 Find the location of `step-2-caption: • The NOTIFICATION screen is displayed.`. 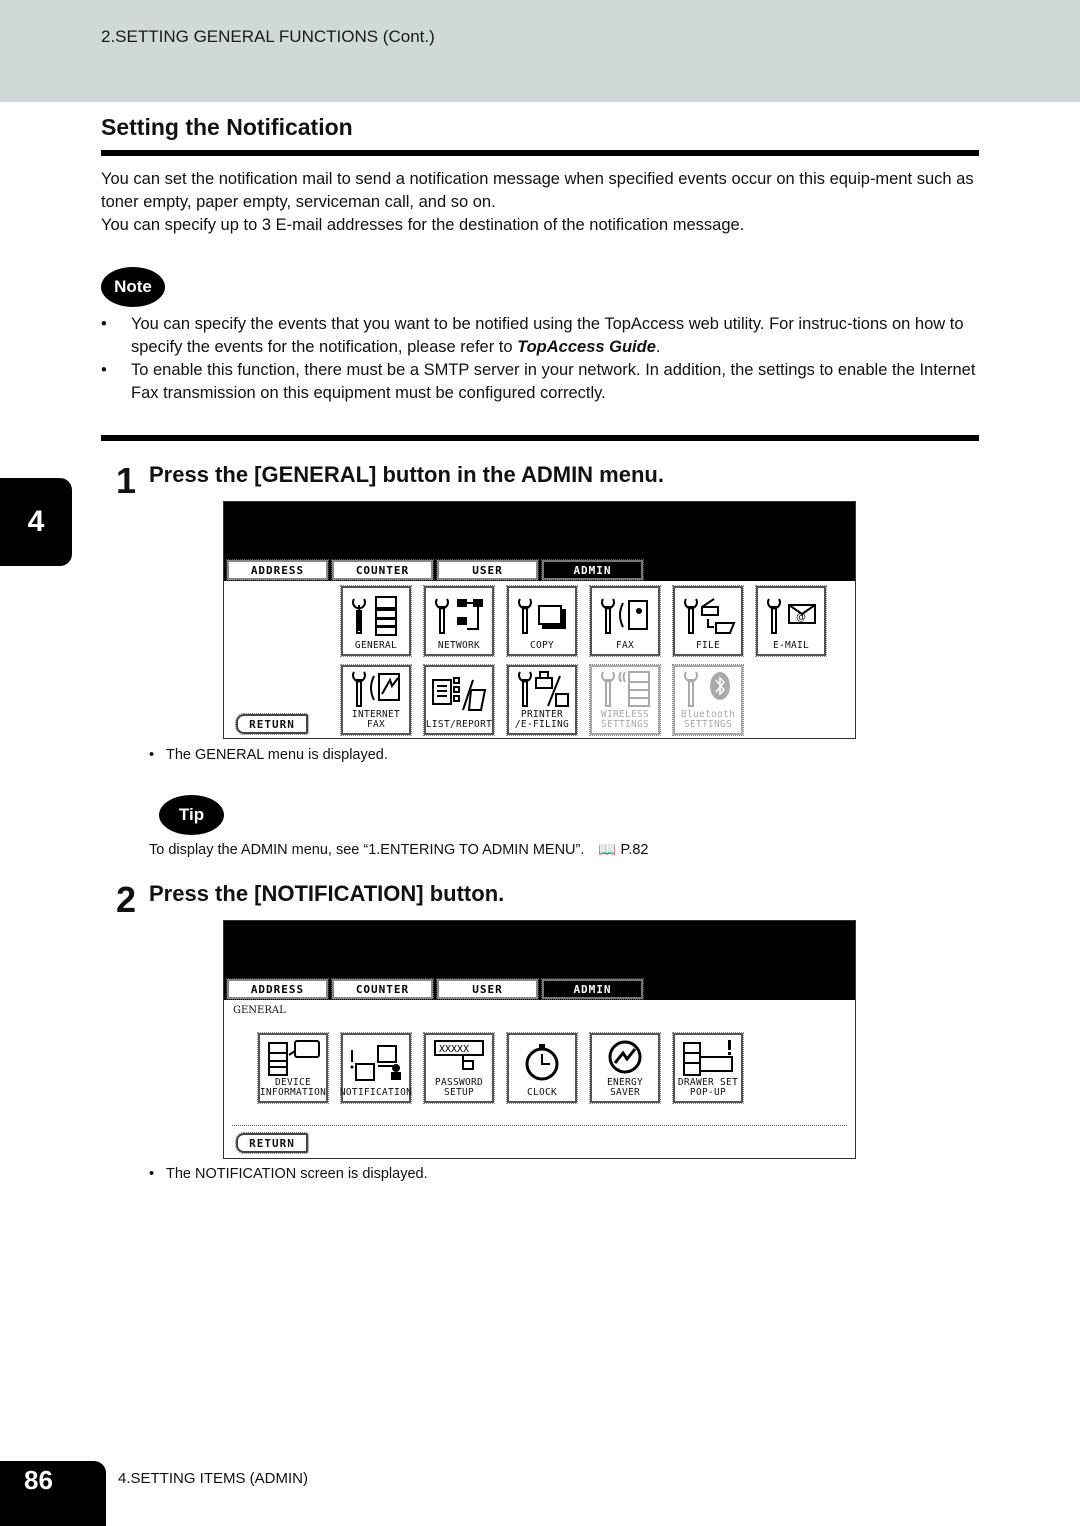

step-2-caption: • The NOTIFICATION screen is displayed. is located at coordinates (288, 1174).